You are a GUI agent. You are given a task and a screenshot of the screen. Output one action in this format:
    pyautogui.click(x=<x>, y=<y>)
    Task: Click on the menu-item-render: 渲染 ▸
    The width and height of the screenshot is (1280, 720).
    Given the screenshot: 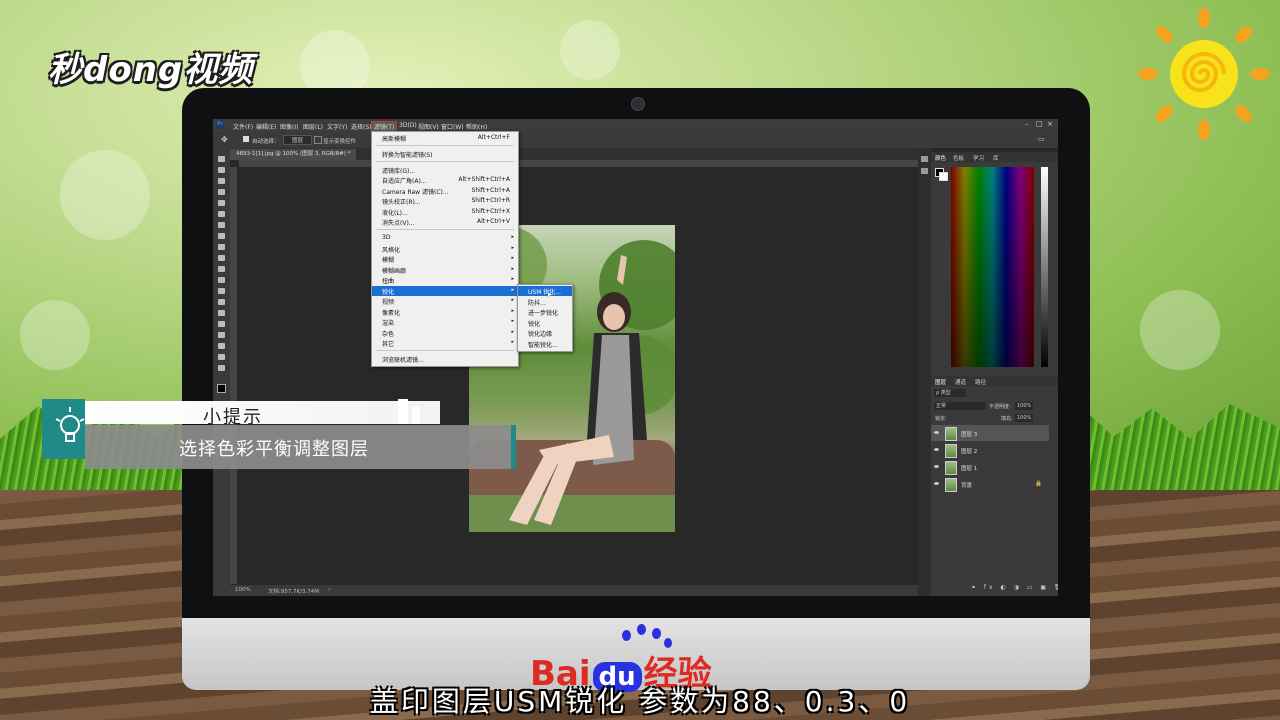 What is the action you would take?
    pyautogui.click(x=445, y=322)
    